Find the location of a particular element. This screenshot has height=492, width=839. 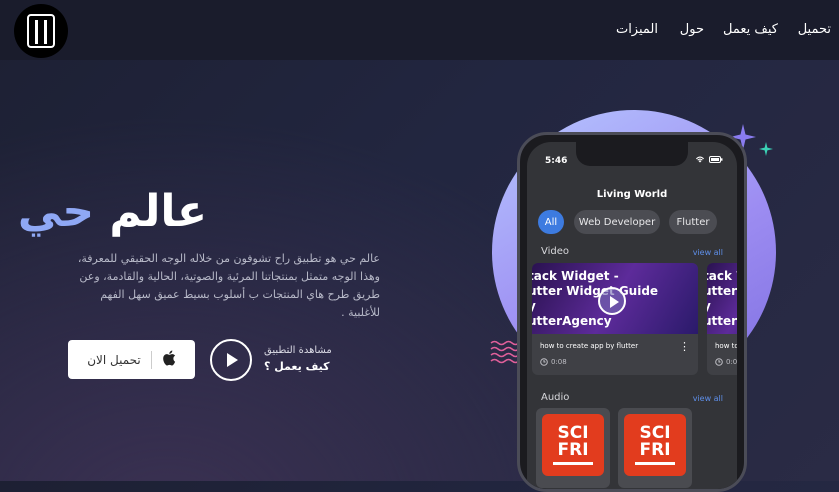

sparkle-small-icon is located at coordinates (766, 149).